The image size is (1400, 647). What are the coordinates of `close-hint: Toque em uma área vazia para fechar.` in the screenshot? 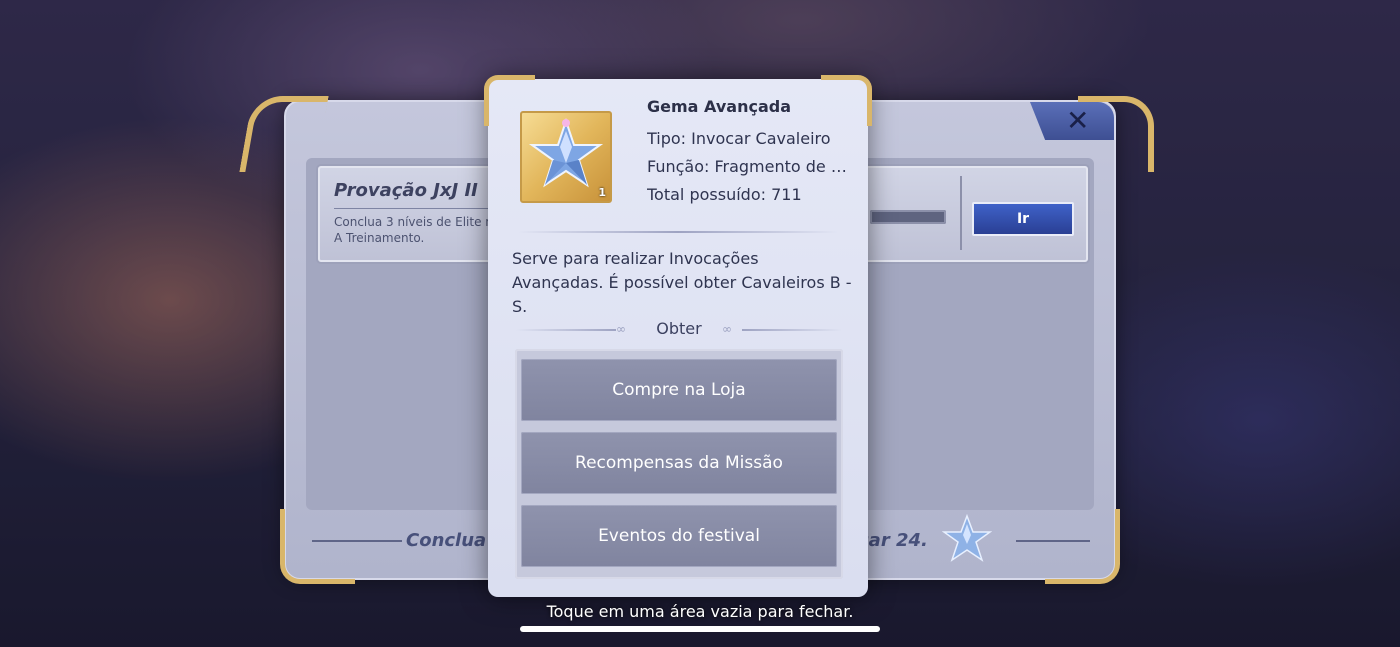 It's located at (700, 611).